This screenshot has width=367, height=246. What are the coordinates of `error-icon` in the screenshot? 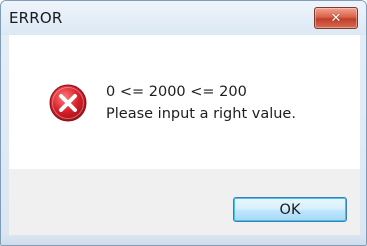 It's located at (68, 103).